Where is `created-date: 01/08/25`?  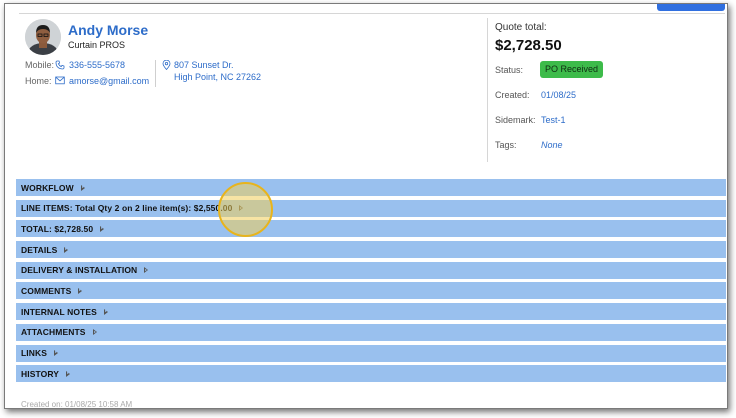
created-date: 01/08/25 is located at coordinates (559, 95).